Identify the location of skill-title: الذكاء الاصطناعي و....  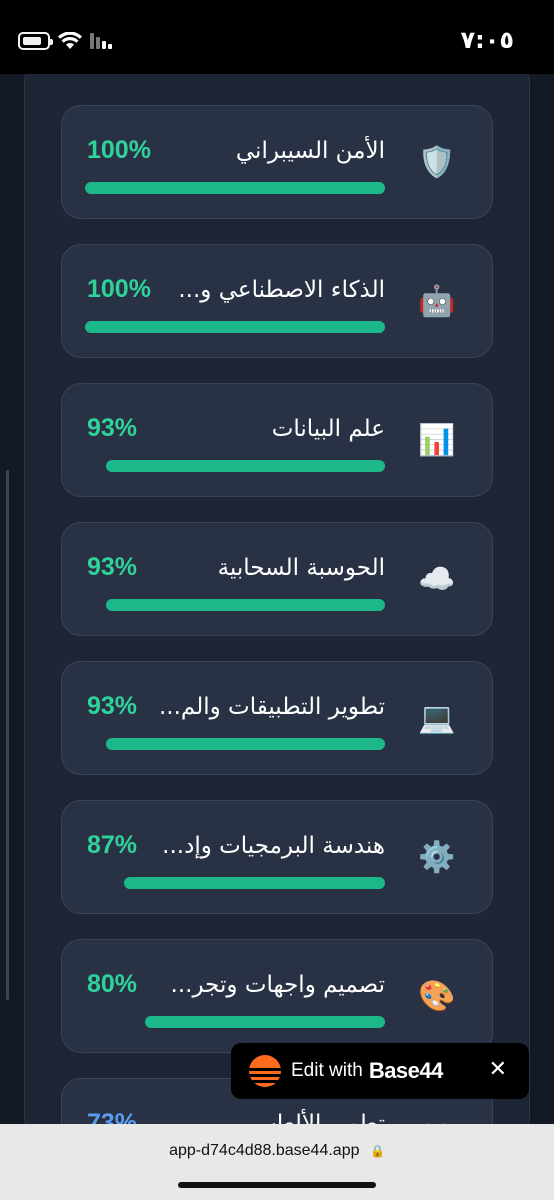
(281, 290).